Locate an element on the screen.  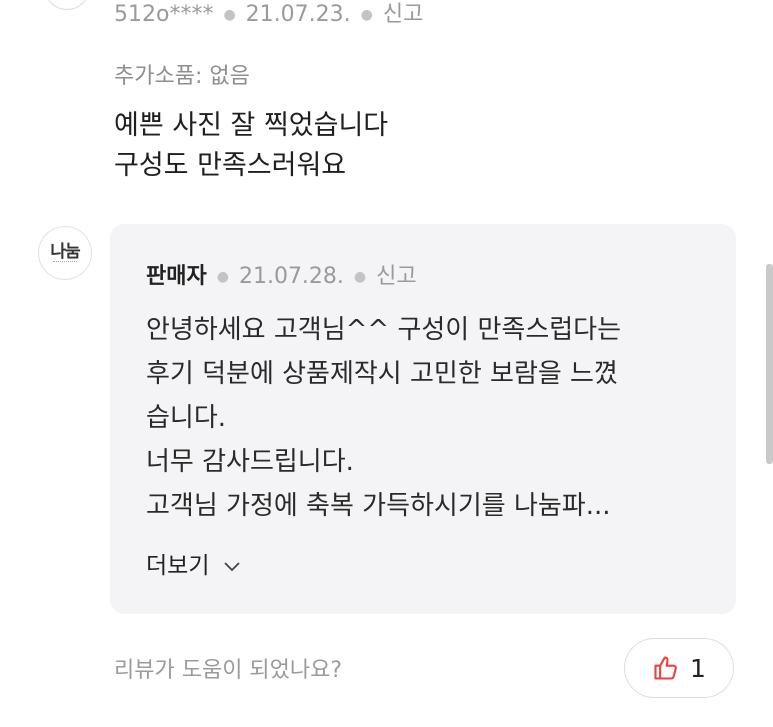
seller-logo-text: 나눔 is located at coordinates (65, 252).